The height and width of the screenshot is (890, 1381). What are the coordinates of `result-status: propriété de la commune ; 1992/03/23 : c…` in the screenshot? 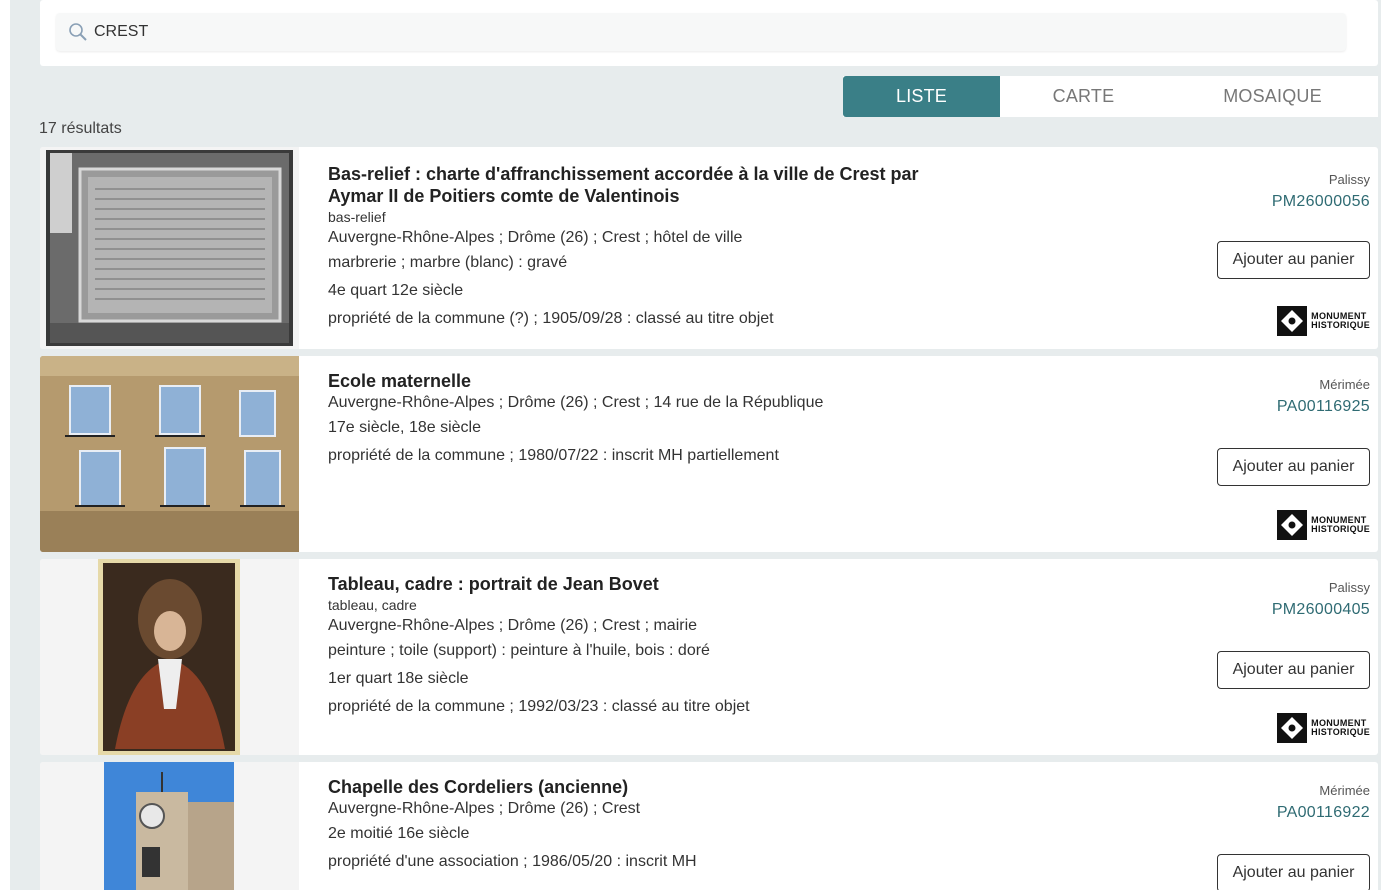 It's located at (539, 706).